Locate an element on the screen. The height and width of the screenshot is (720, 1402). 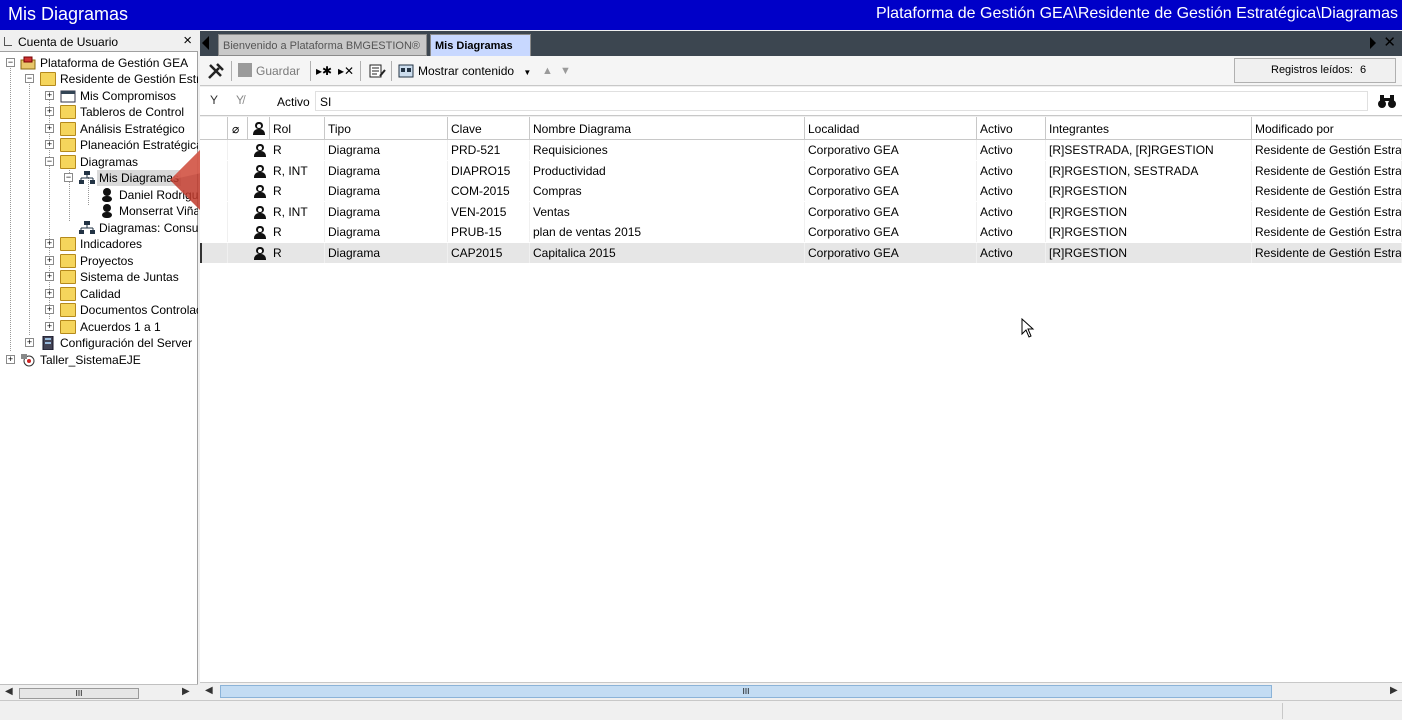
cell-clave: PRUB-15 is located at coordinates (489, 232).